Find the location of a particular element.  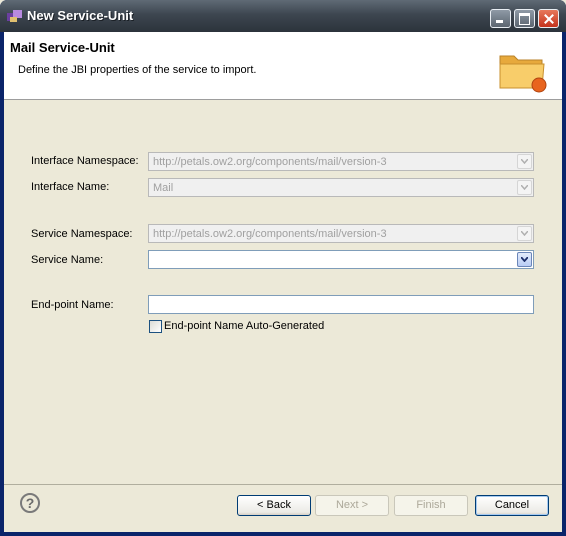

window-title: New Service-Unit is located at coordinates (80, 15).